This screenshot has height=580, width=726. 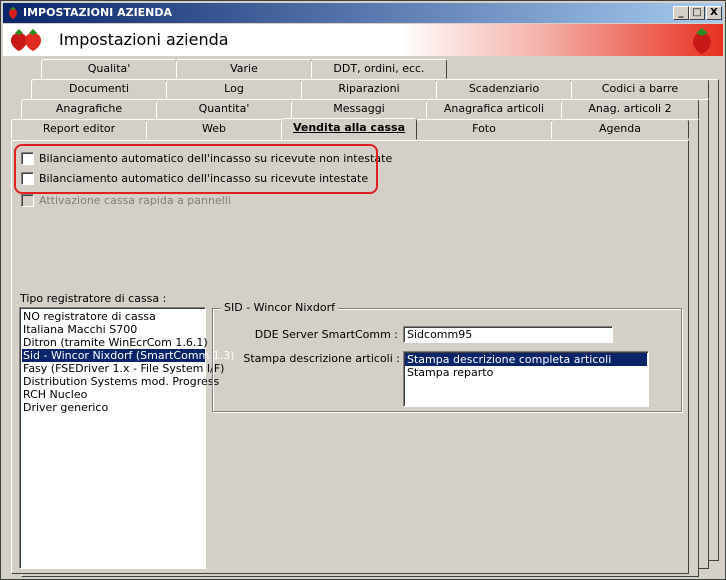 I want to click on header-banner: Impostazioni azienda, so click(x=363, y=40).